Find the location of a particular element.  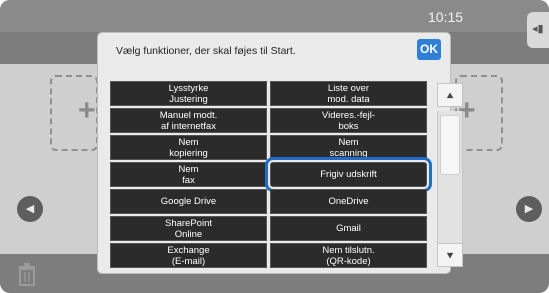

chevron-up-icon: ⯅ is located at coordinates (450, 95).